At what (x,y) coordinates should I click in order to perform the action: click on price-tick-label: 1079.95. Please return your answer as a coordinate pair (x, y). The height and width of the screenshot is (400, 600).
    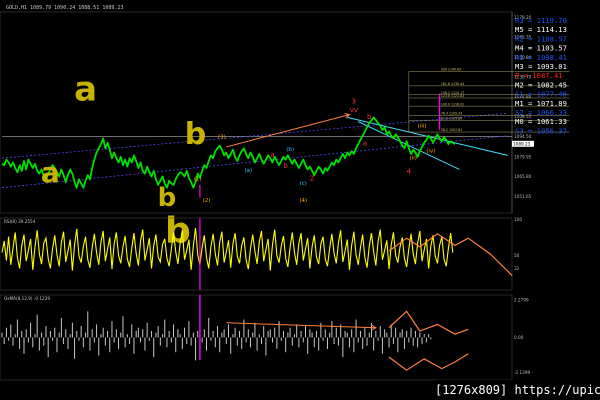
    Looking at the image, I should click on (523, 156).